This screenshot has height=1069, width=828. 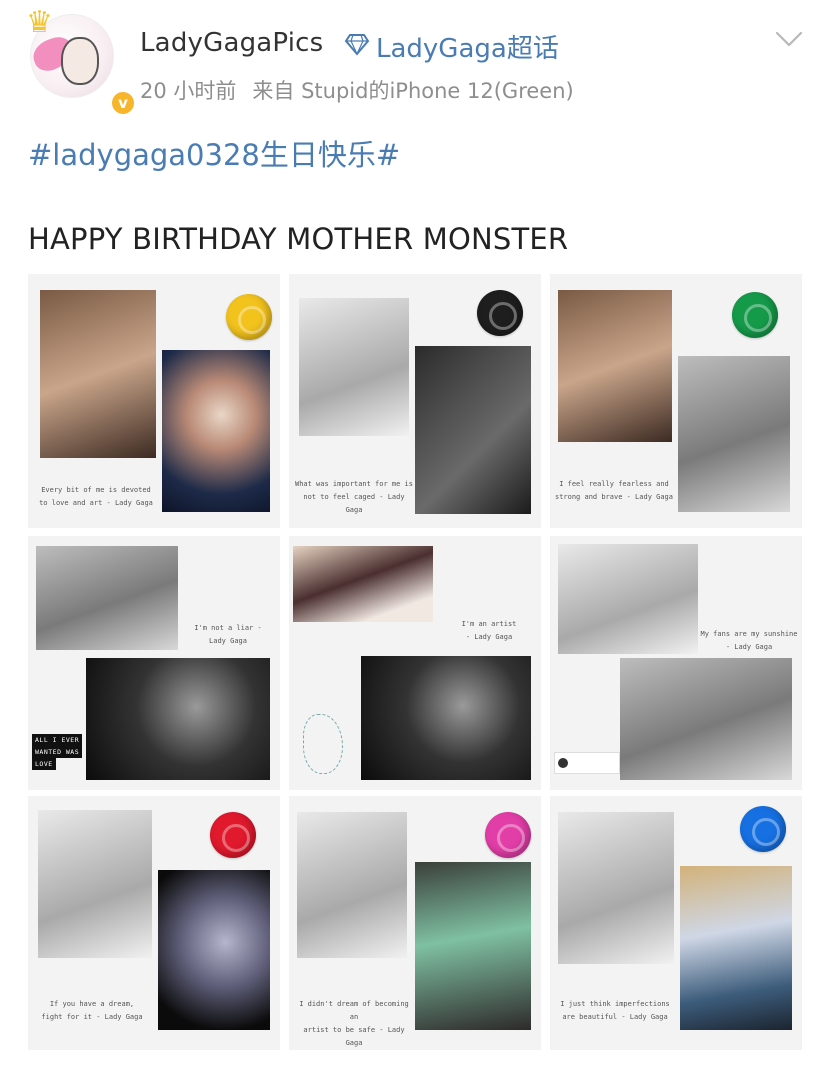 What do you see at coordinates (188, 91) in the screenshot?
I see `post-time: 20 小时前` at bounding box center [188, 91].